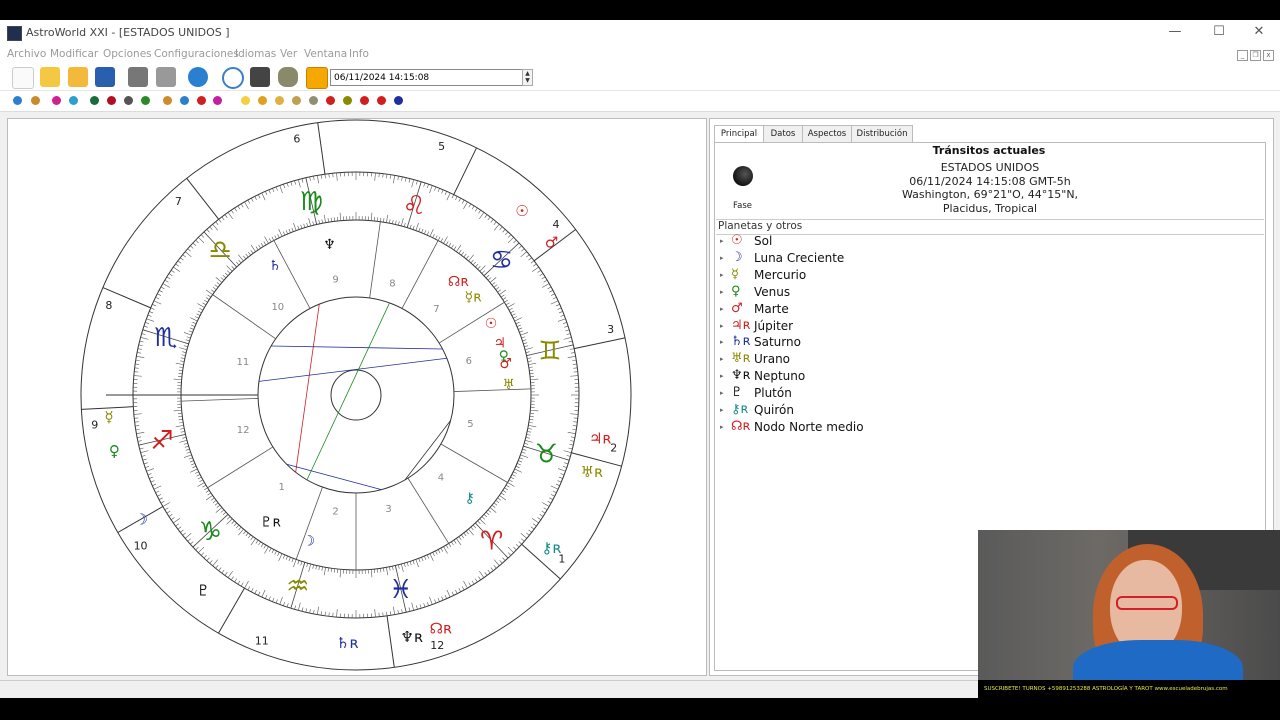  I want to click on planet-row: ▸ ♃ʀ Júpiter, so click(870, 326).